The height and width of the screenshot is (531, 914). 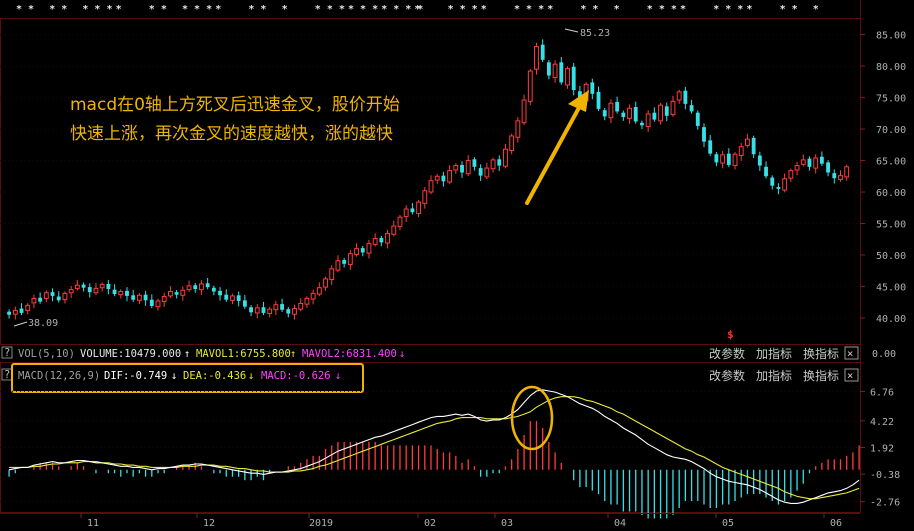 What do you see at coordinates (35, 323) in the screenshot?
I see `low-price-annotation: 38.09` at bounding box center [35, 323].